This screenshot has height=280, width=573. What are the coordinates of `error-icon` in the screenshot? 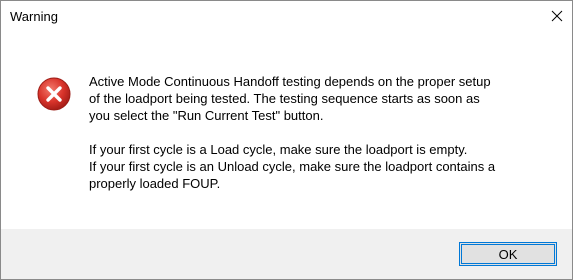 It's located at (54, 94).